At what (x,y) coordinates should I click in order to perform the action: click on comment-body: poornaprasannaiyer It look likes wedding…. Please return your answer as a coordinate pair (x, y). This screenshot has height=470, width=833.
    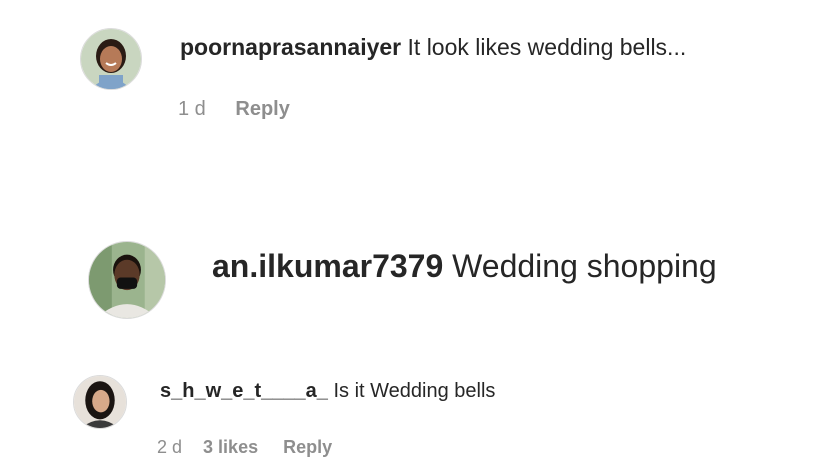
    Looking at the image, I should click on (433, 47).